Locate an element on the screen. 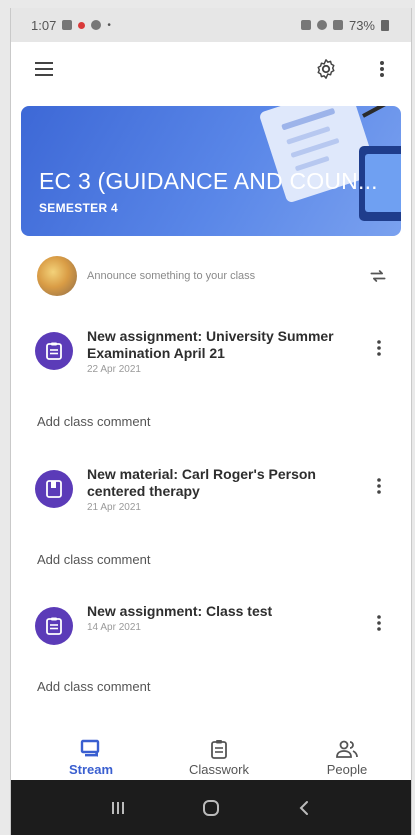 This screenshot has height=835, width=415. bottom-nav: Stream Classwork People is located at coordinates (211, 758).